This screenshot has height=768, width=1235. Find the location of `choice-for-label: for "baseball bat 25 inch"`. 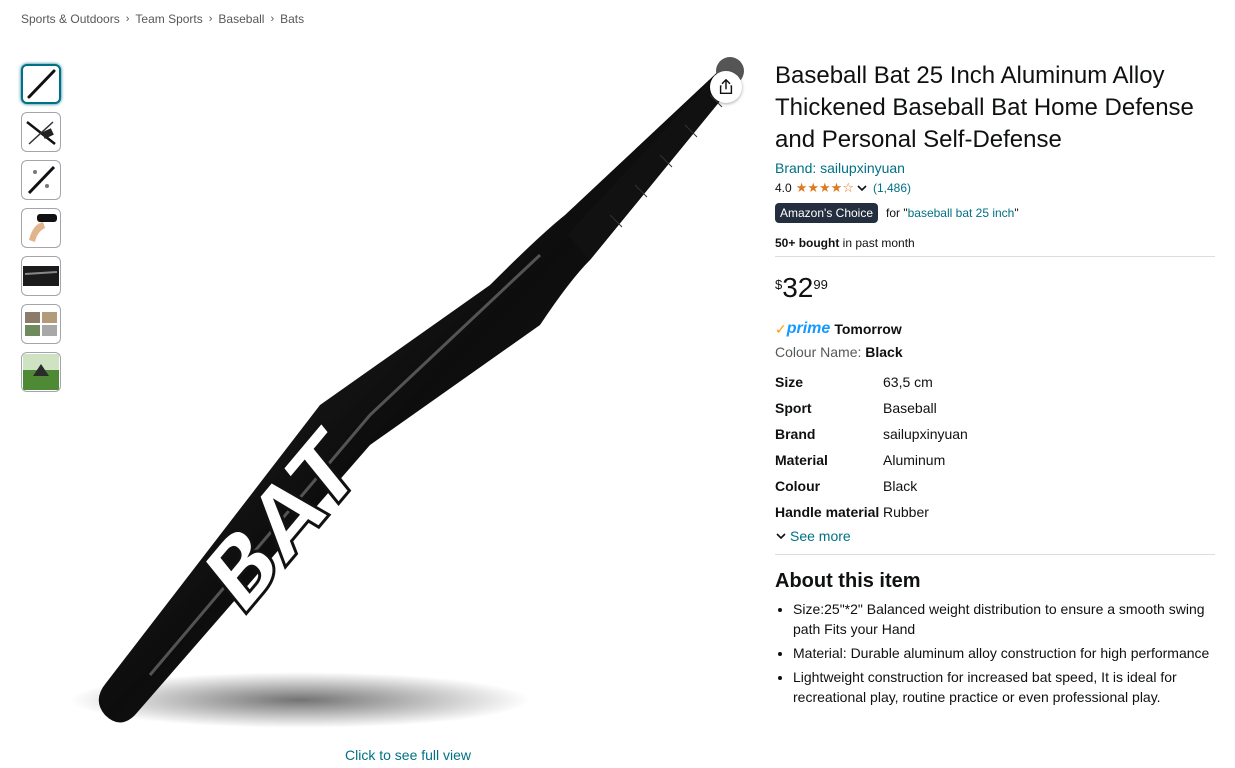

choice-for-label: for "baseball bat 25 inch" is located at coordinates (952, 213).